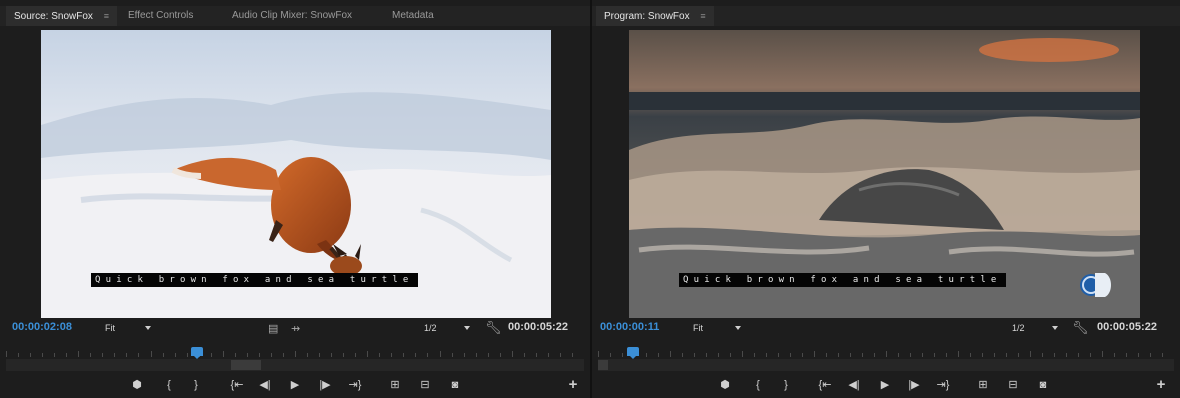 Image resolution: width=1180 pixels, height=398 pixels. Describe the element at coordinates (1018, 328) in the screenshot. I see `program-resolution-value: 1/2` at that location.